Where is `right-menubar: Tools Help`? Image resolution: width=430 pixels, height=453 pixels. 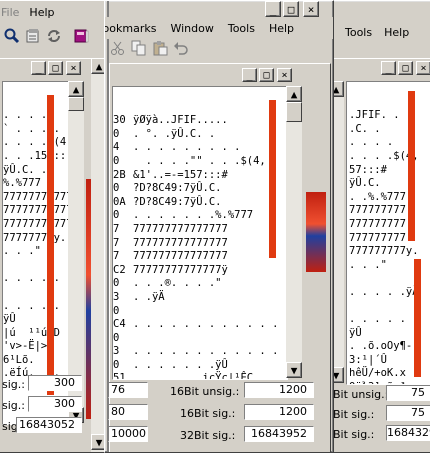 right-menubar: Tools Help is located at coordinates (376, 32).